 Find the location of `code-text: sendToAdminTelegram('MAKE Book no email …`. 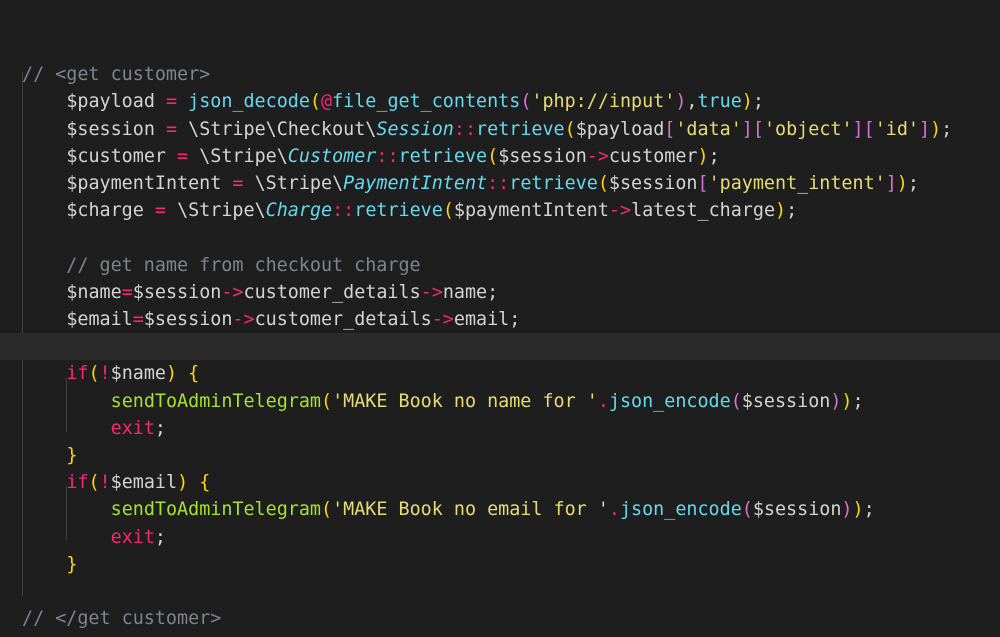

code-text: sendToAdminTelegram('MAKE Book no email … is located at coordinates (492, 510).